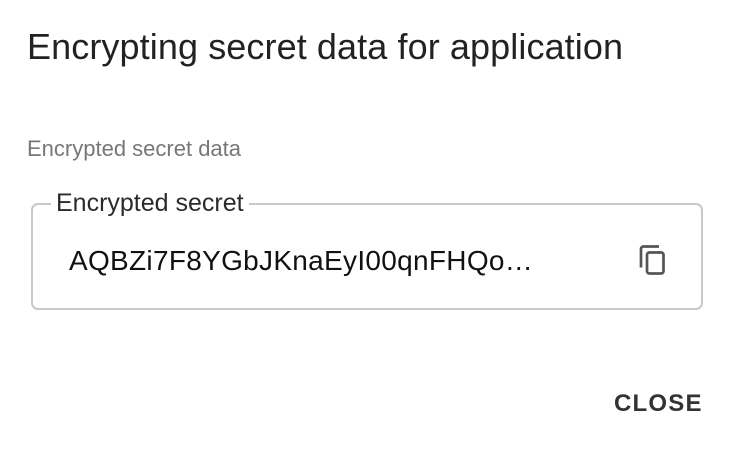 This screenshot has height=454, width=734. I want to click on copy-icon, so click(652, 260).